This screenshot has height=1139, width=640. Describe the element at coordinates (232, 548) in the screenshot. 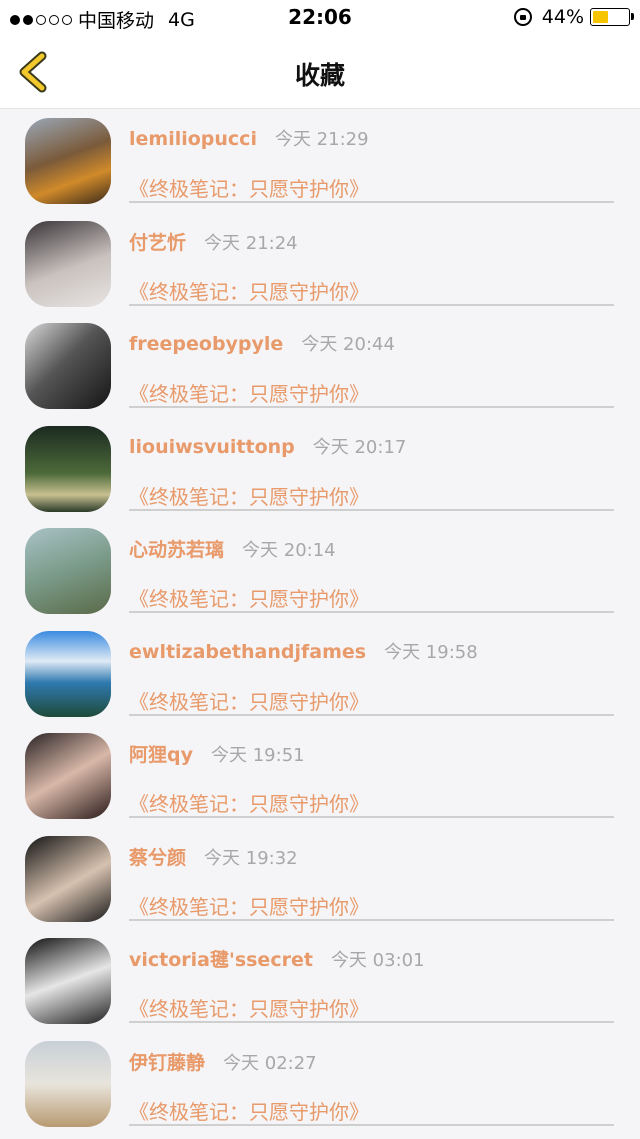

I see `username: 心动苏若璃 今天 20:14` at that location.